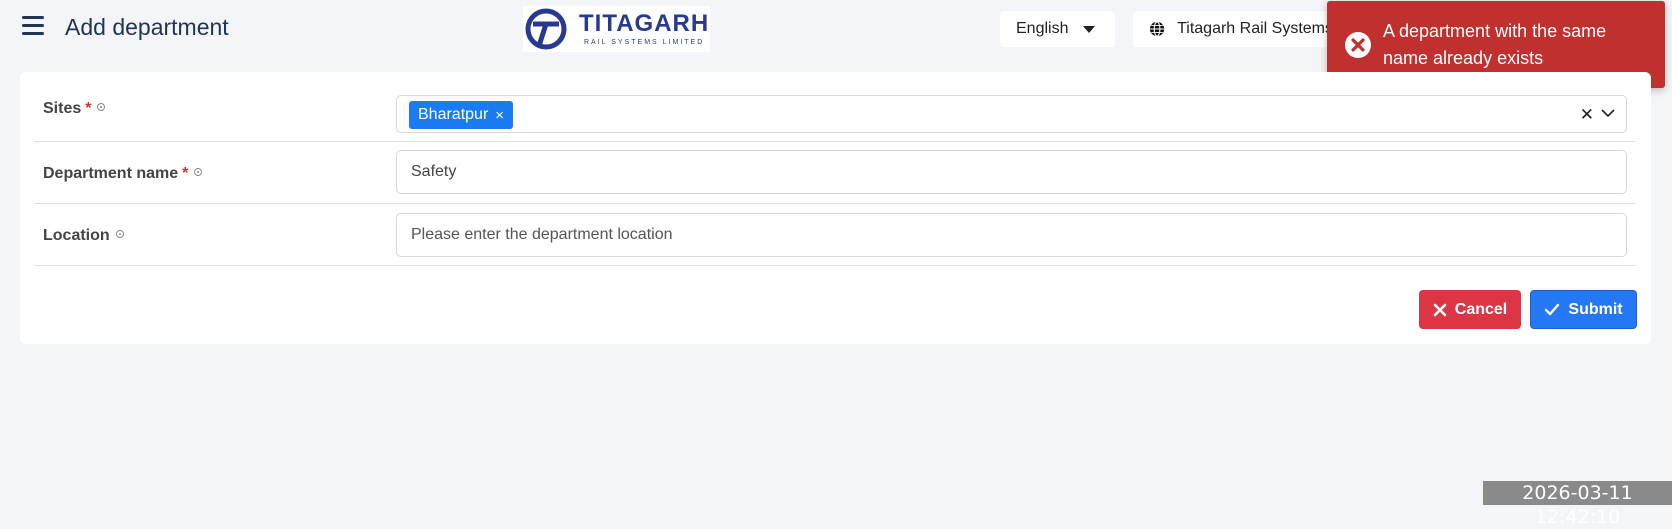  Describe the element at coordinates (1552, 309) in the screenshot. I see `check-icon` at that location.